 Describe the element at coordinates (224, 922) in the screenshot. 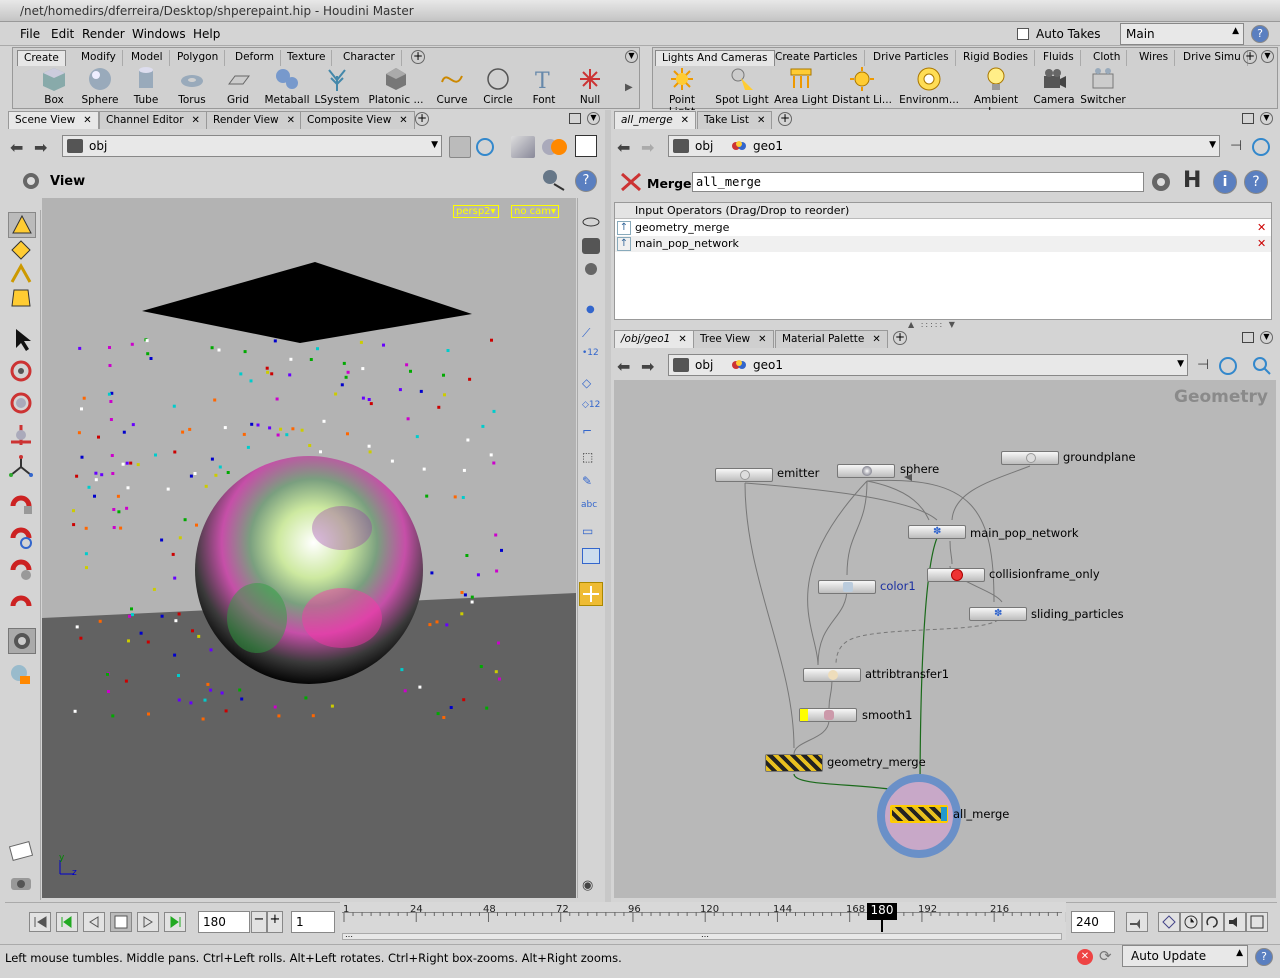

I see `current-frame-field` at that location.